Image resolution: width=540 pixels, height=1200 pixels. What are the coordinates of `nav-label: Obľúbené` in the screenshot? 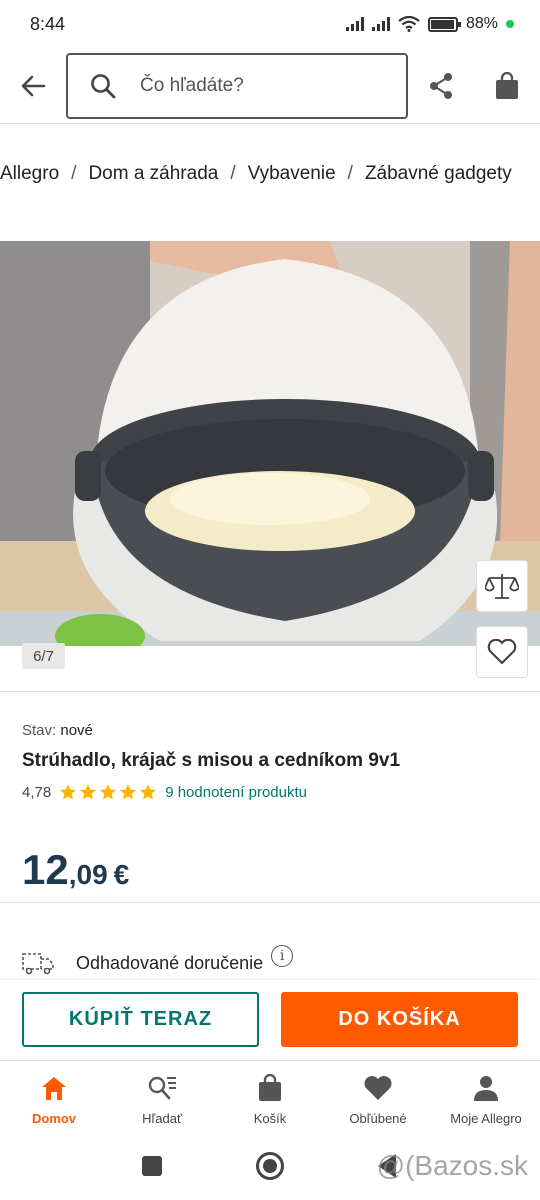 It's located at (378, 1118).